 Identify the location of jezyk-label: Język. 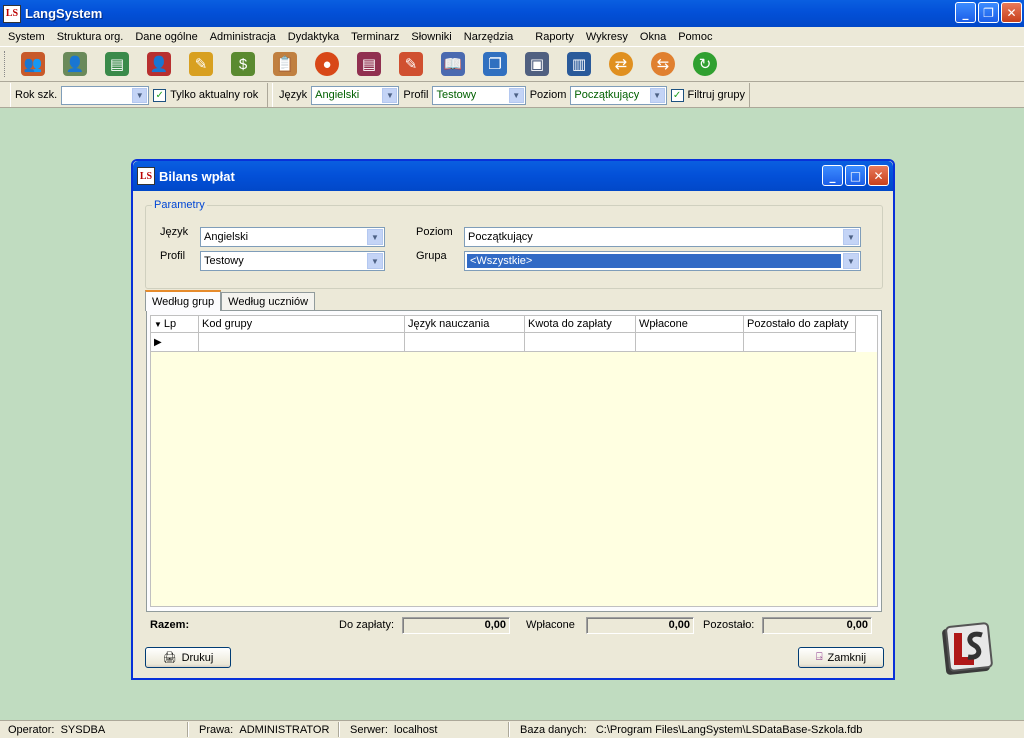
(293, 95).